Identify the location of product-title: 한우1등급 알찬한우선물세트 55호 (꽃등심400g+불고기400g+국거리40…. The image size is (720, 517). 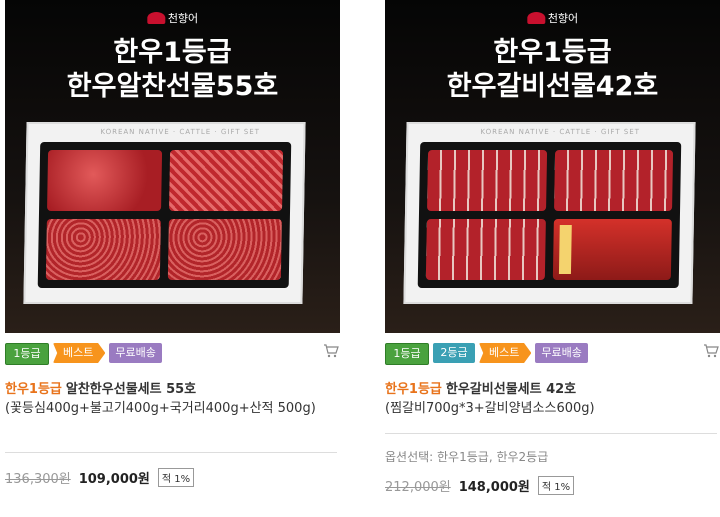
(167, 399).